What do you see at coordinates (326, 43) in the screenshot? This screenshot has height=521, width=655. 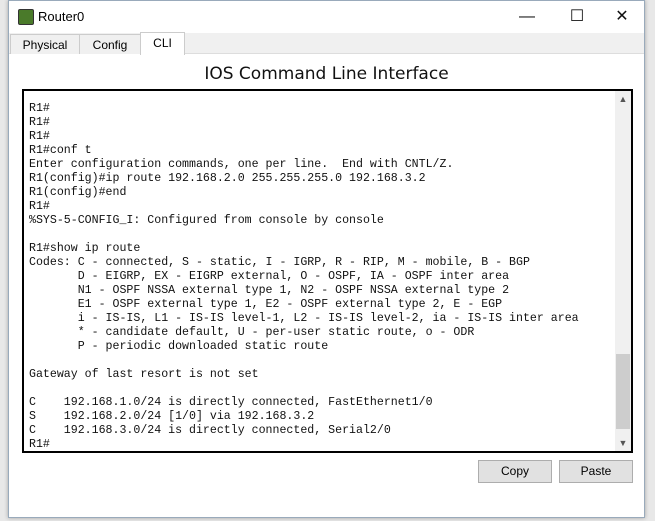 I see `tab-bar: Physical Config CLI` at bounding box center [326, 43].